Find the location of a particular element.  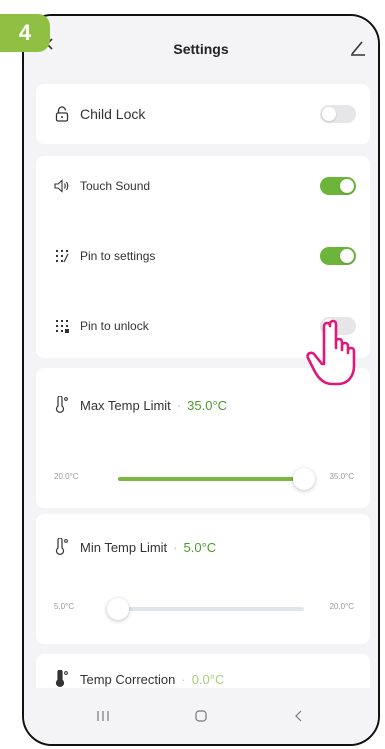

slider-max-label: 35.0°C is located at coordinates (341, 476).